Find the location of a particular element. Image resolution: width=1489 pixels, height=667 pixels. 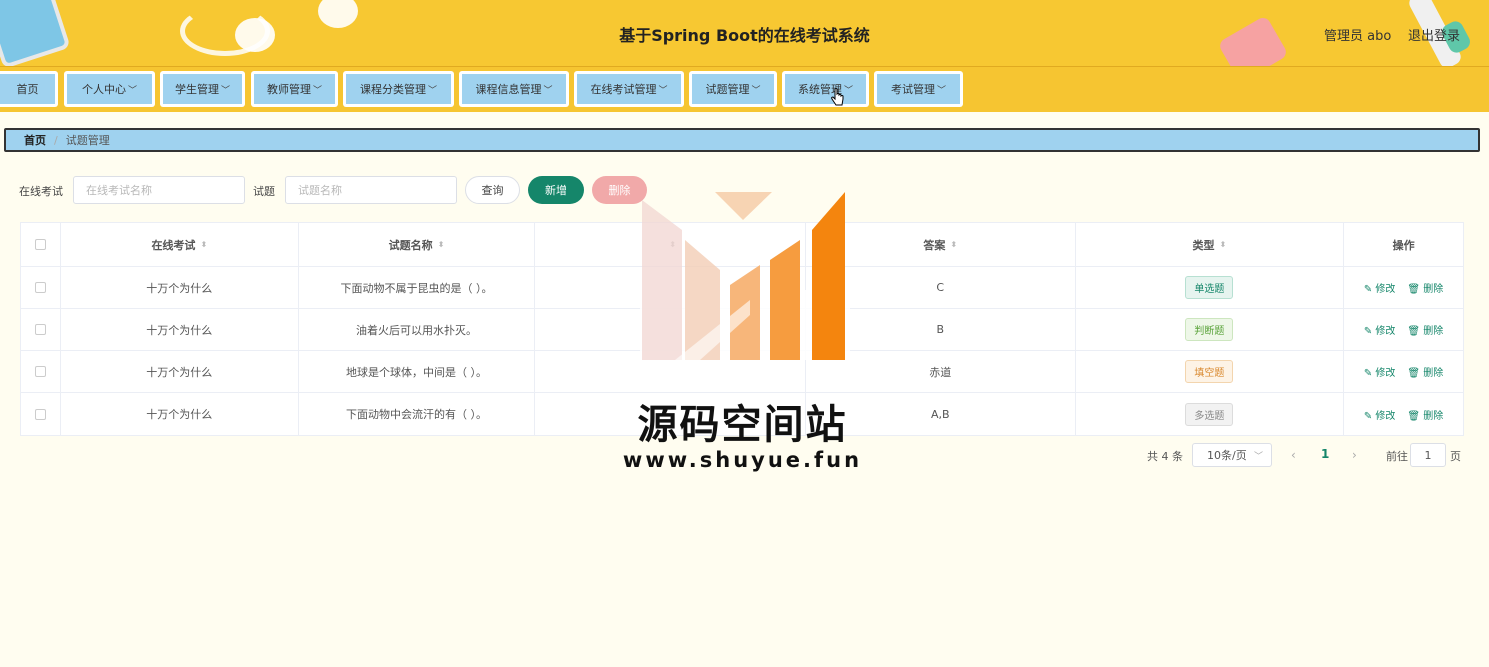

nav-label: 教师管理 is located at coordinates (288, 89).